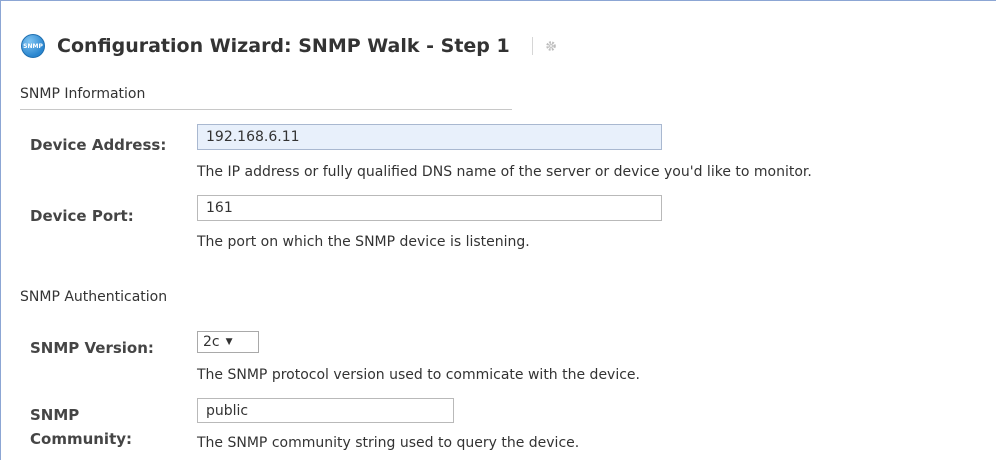  What do you see at coordinates (211, 342) in the screenshot?
I see `snmp-version-selected-value: 2c` at bounding box center [211, 342].